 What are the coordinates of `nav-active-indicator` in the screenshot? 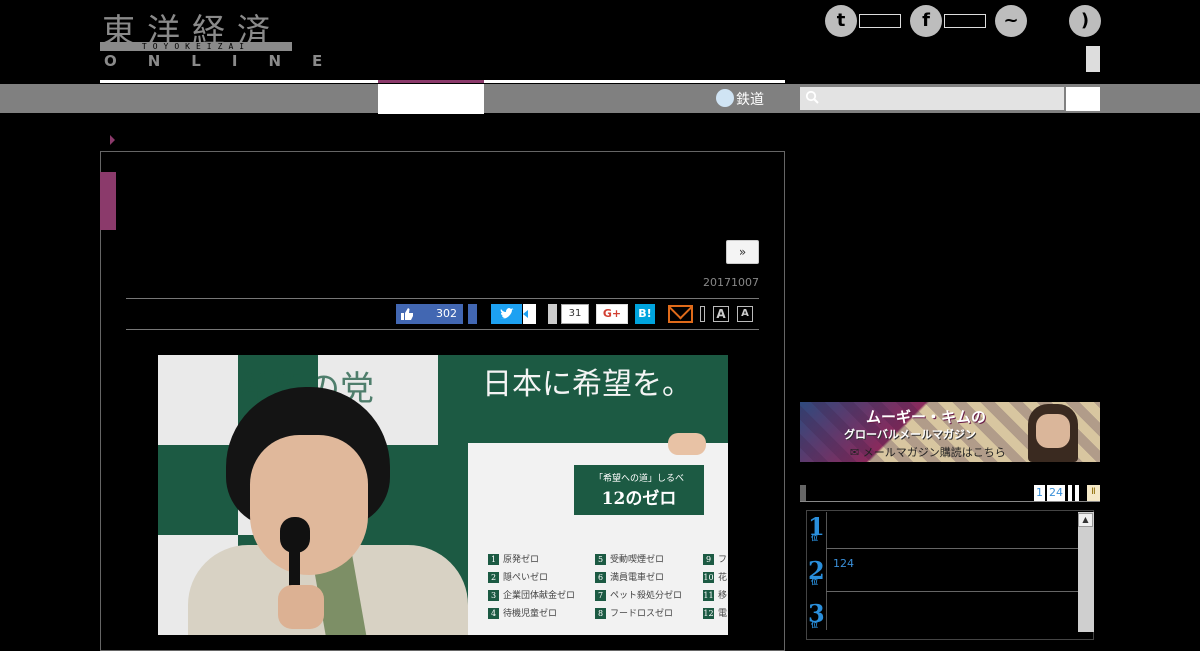 It's located at (431, 81).